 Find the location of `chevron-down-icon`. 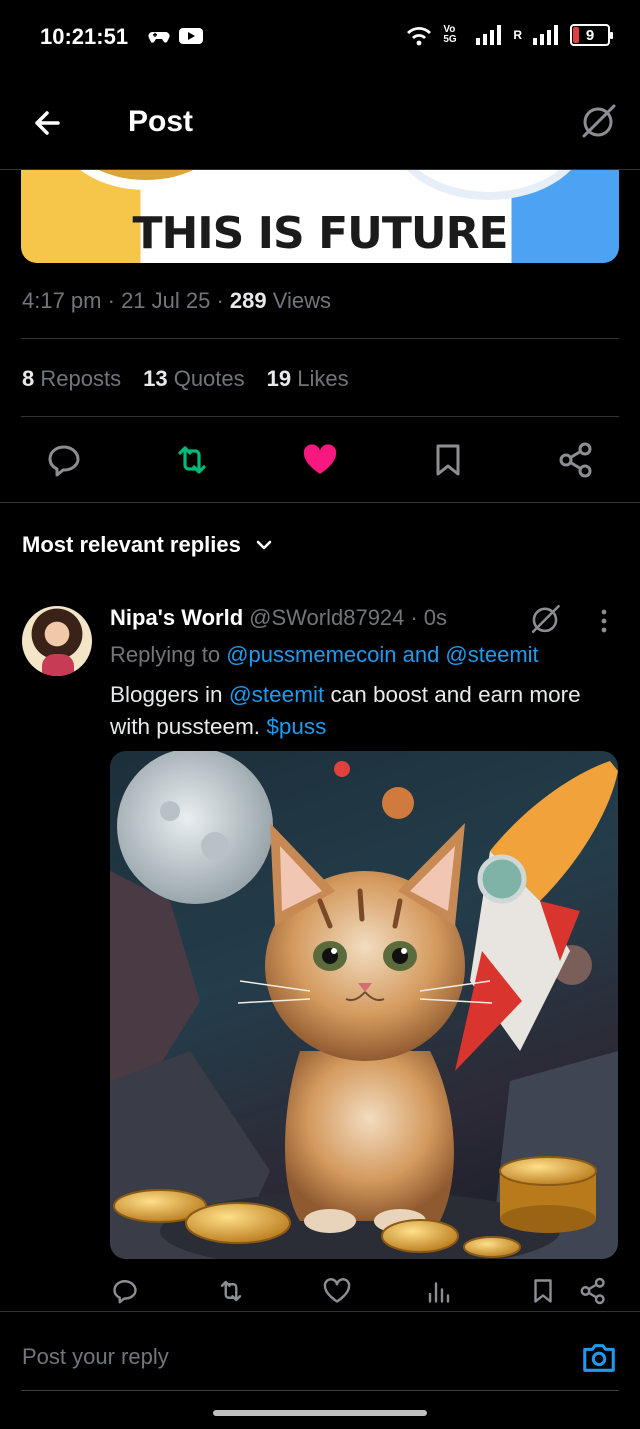

chevron-down-icon is located at coordinates (264, 545).